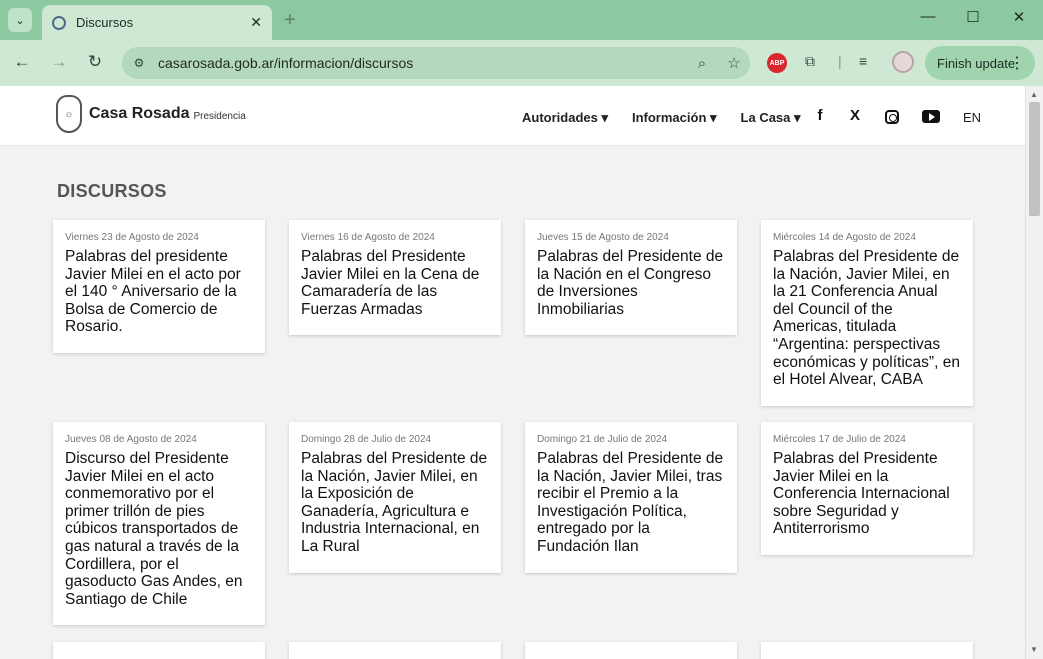  What do you see at coordinates (1019, 17) in the screenshot?
I see `close-window-button: ✕` at bounding box center [1019, 17].